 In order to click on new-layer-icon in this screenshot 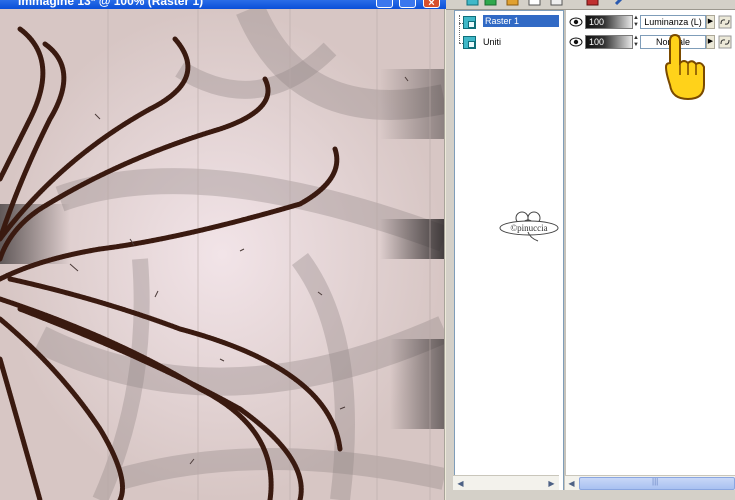, I will do `click(472, 3)`.